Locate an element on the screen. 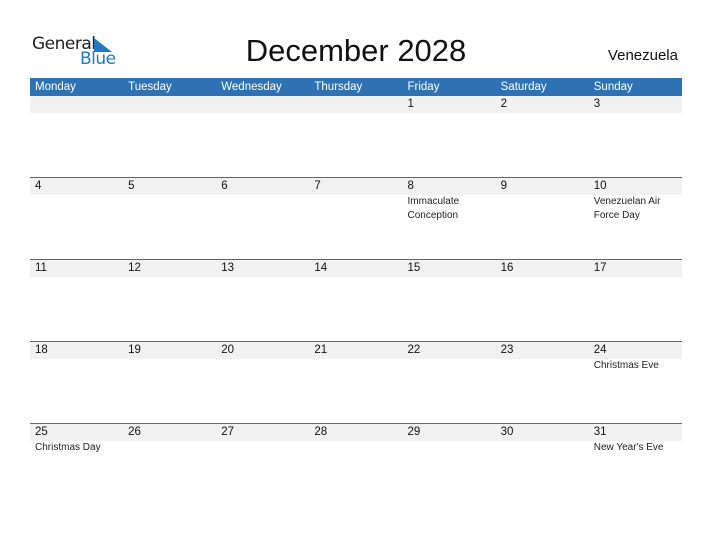 The height and width of the screenshot is (550, 712). weekday-friday: Friday is located at coordinates (423, 87).